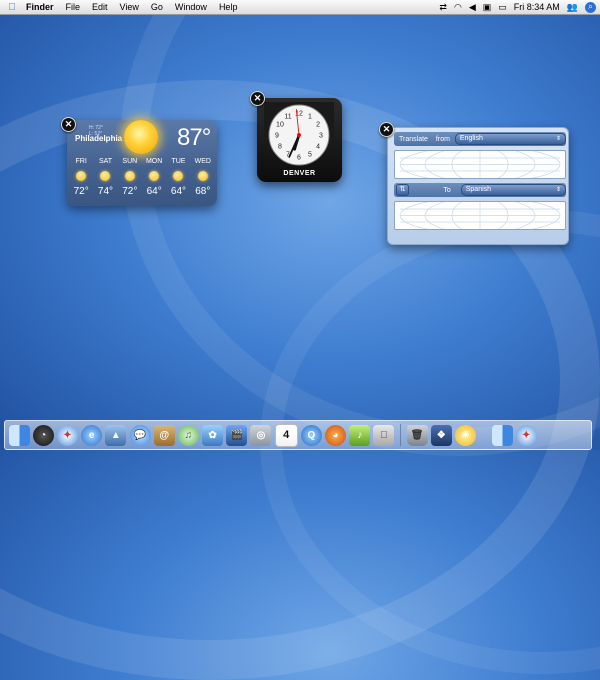 This screenshot has width=600, height=680. Describe the element at coordinates (68, 124) in the screenshot. I see `weather-close-button: ✕` at that location.